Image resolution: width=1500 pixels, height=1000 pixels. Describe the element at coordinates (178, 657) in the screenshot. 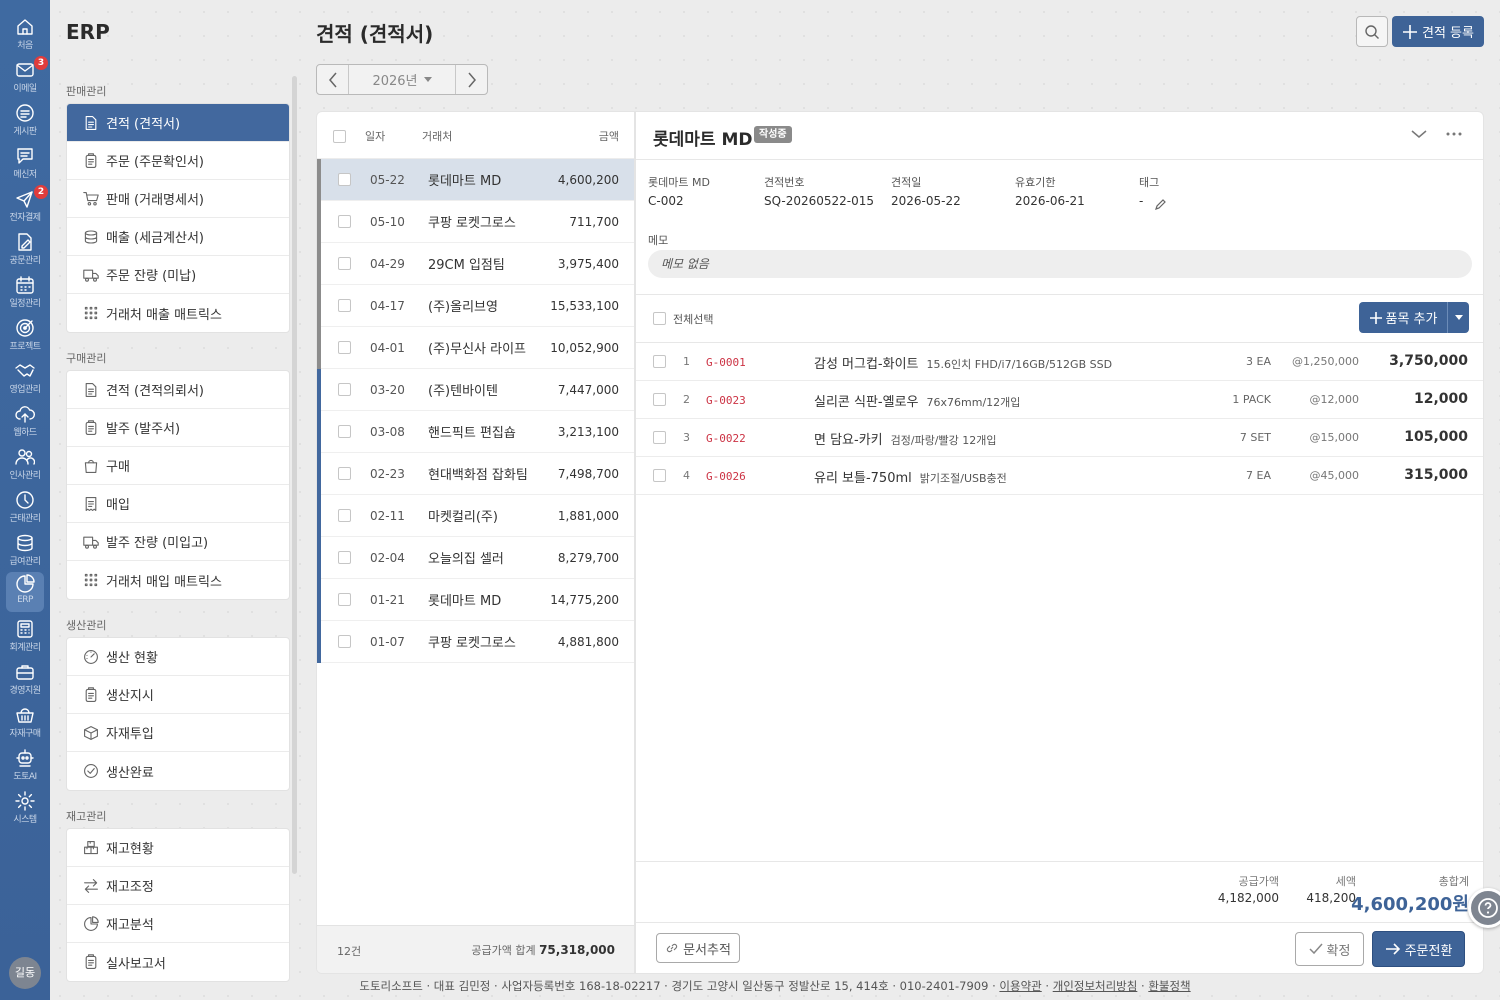

I see `sidebar-item: 생산 현황` at that location.